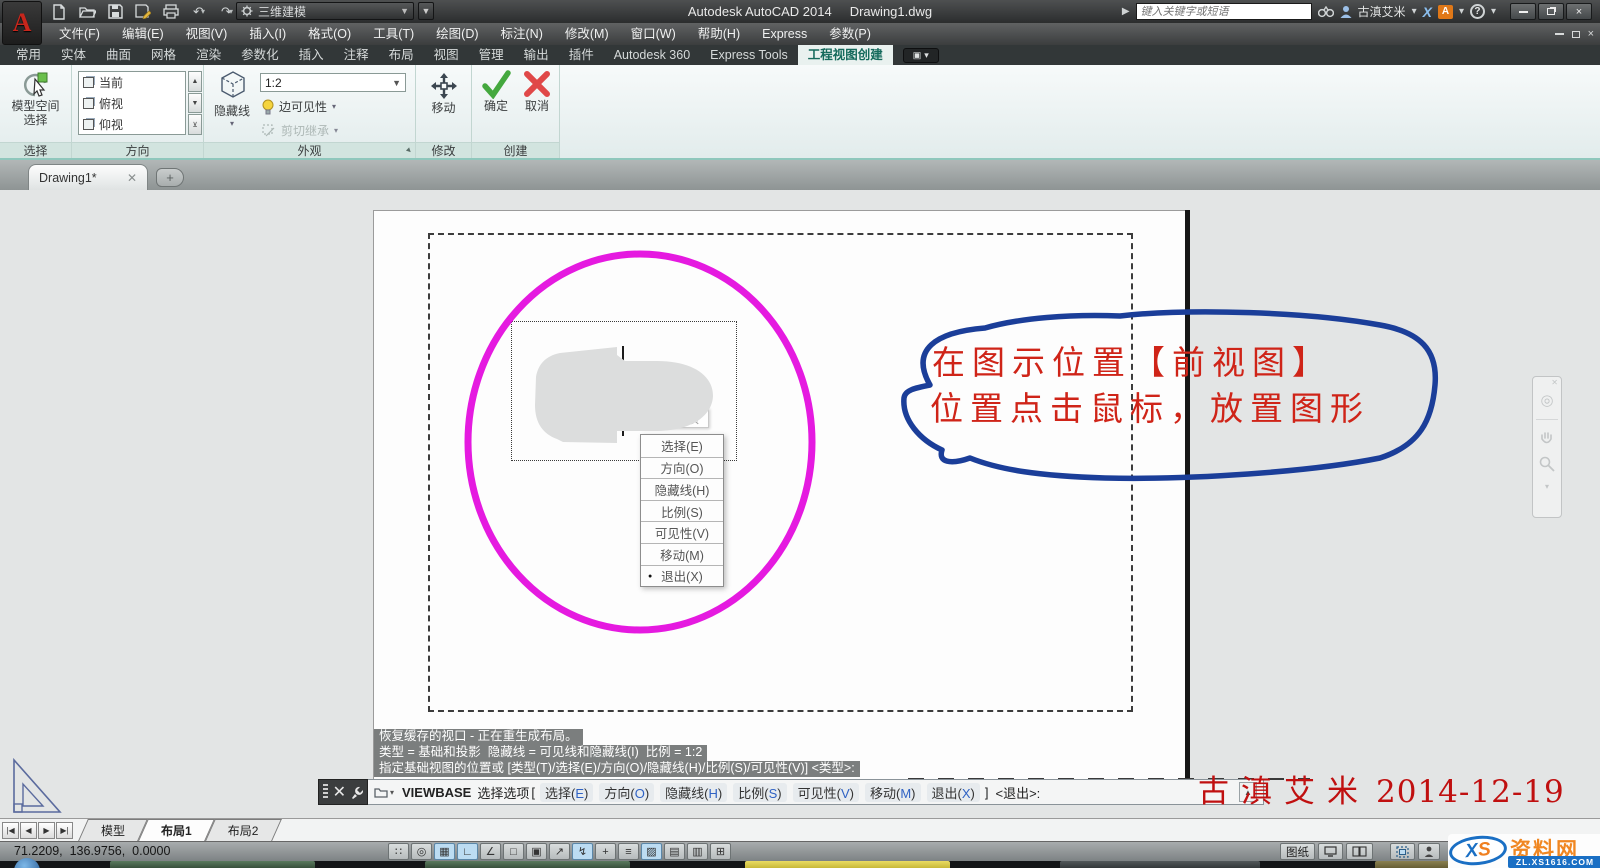 Image resolution: width=1600 pixels, height=868 pixels. Describe the element at coordinates (1546, 400) in the screenshot. I see `steering-wheel-icon: ◎` at that location.